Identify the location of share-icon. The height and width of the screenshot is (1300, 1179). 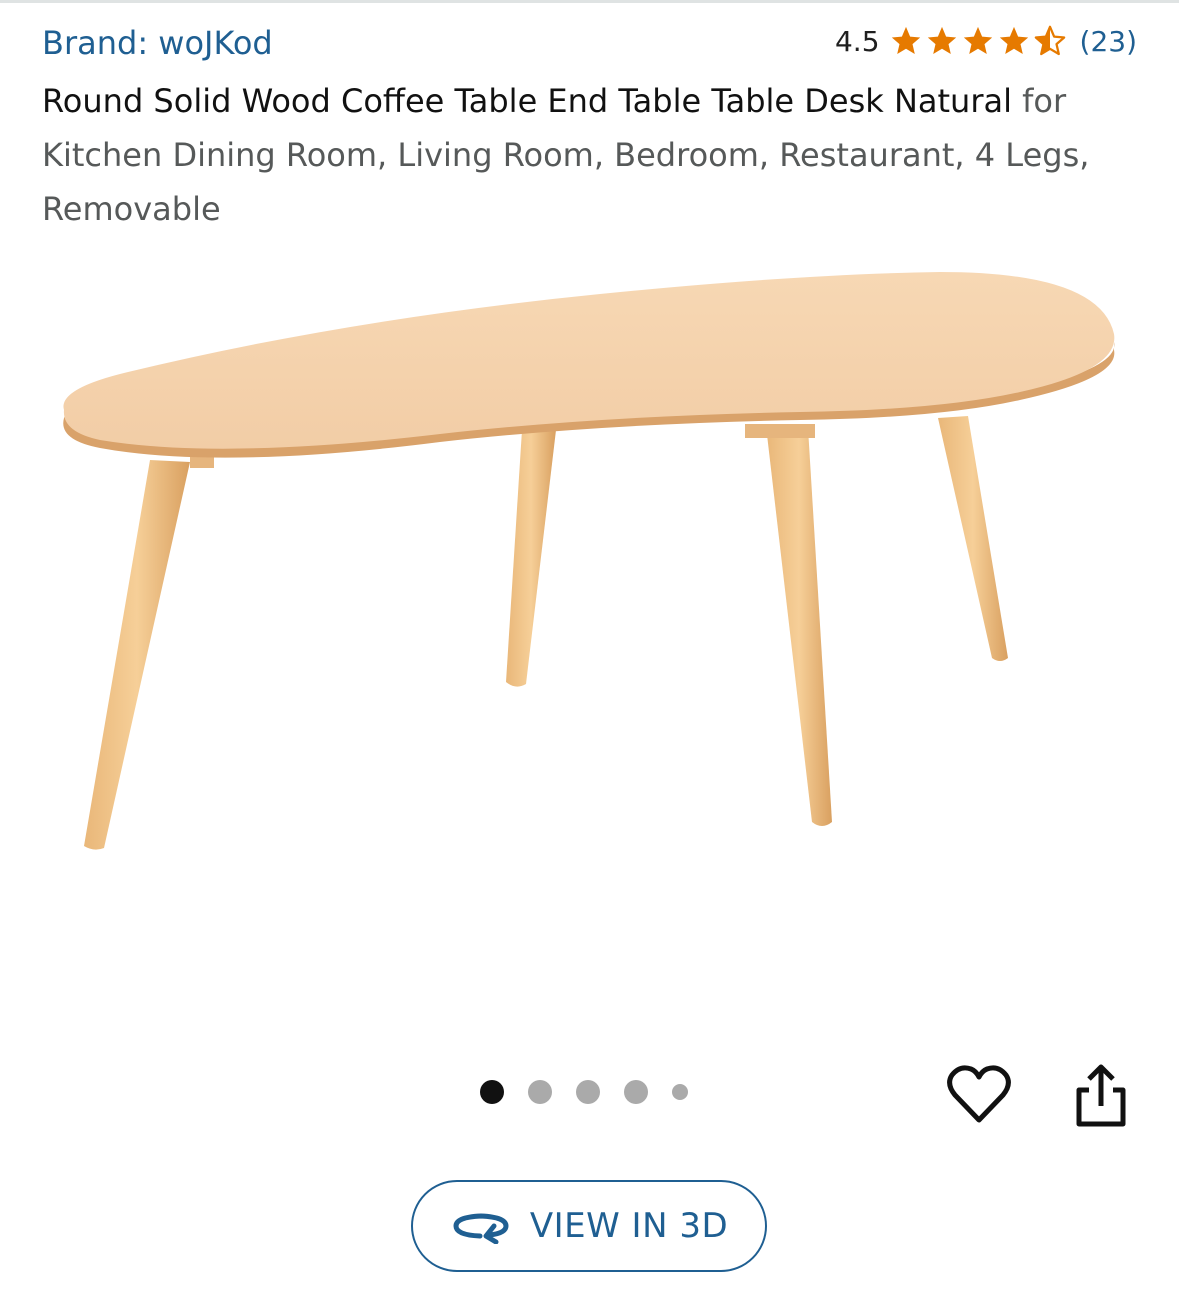
(1101, 1095).